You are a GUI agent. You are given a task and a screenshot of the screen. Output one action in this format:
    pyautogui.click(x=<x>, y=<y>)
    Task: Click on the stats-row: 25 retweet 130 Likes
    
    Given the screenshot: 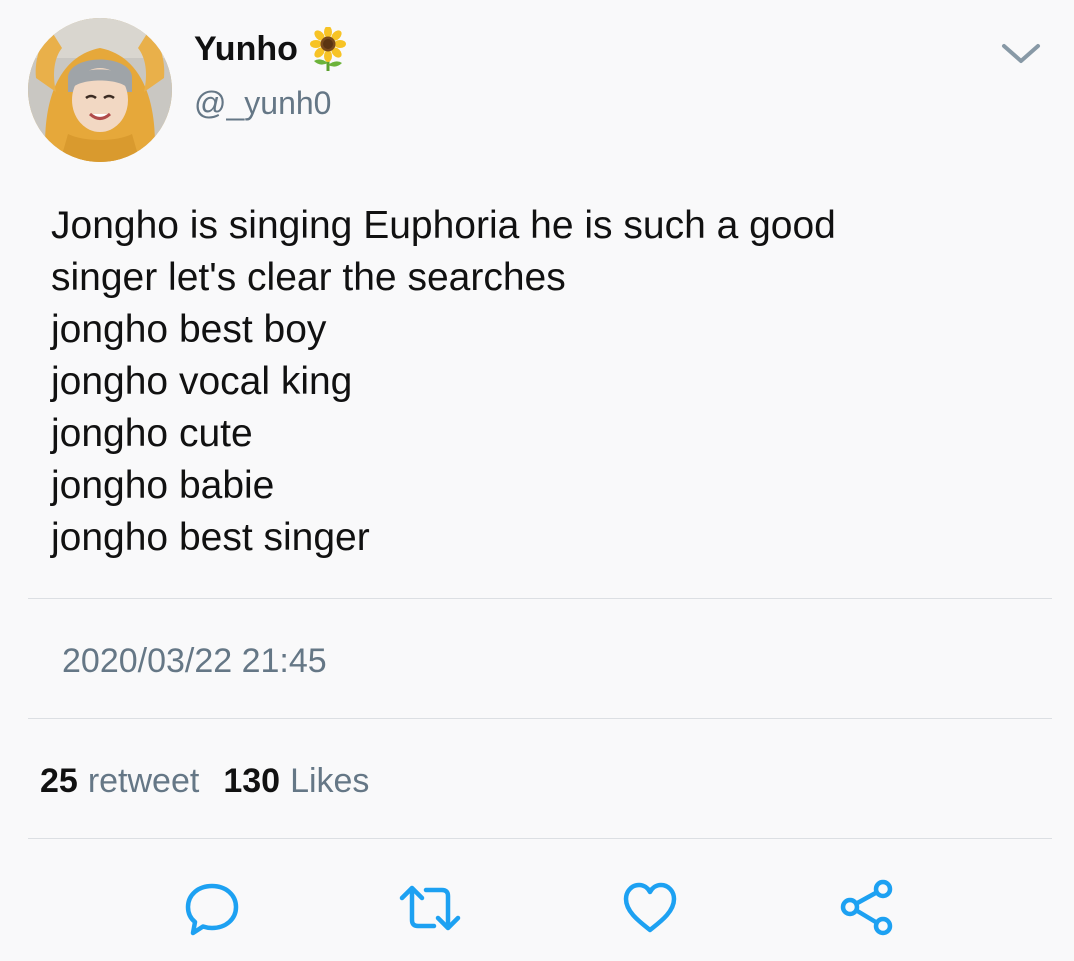 What is the action you would take?
    pyautogui.click(x=211, y=781)
    